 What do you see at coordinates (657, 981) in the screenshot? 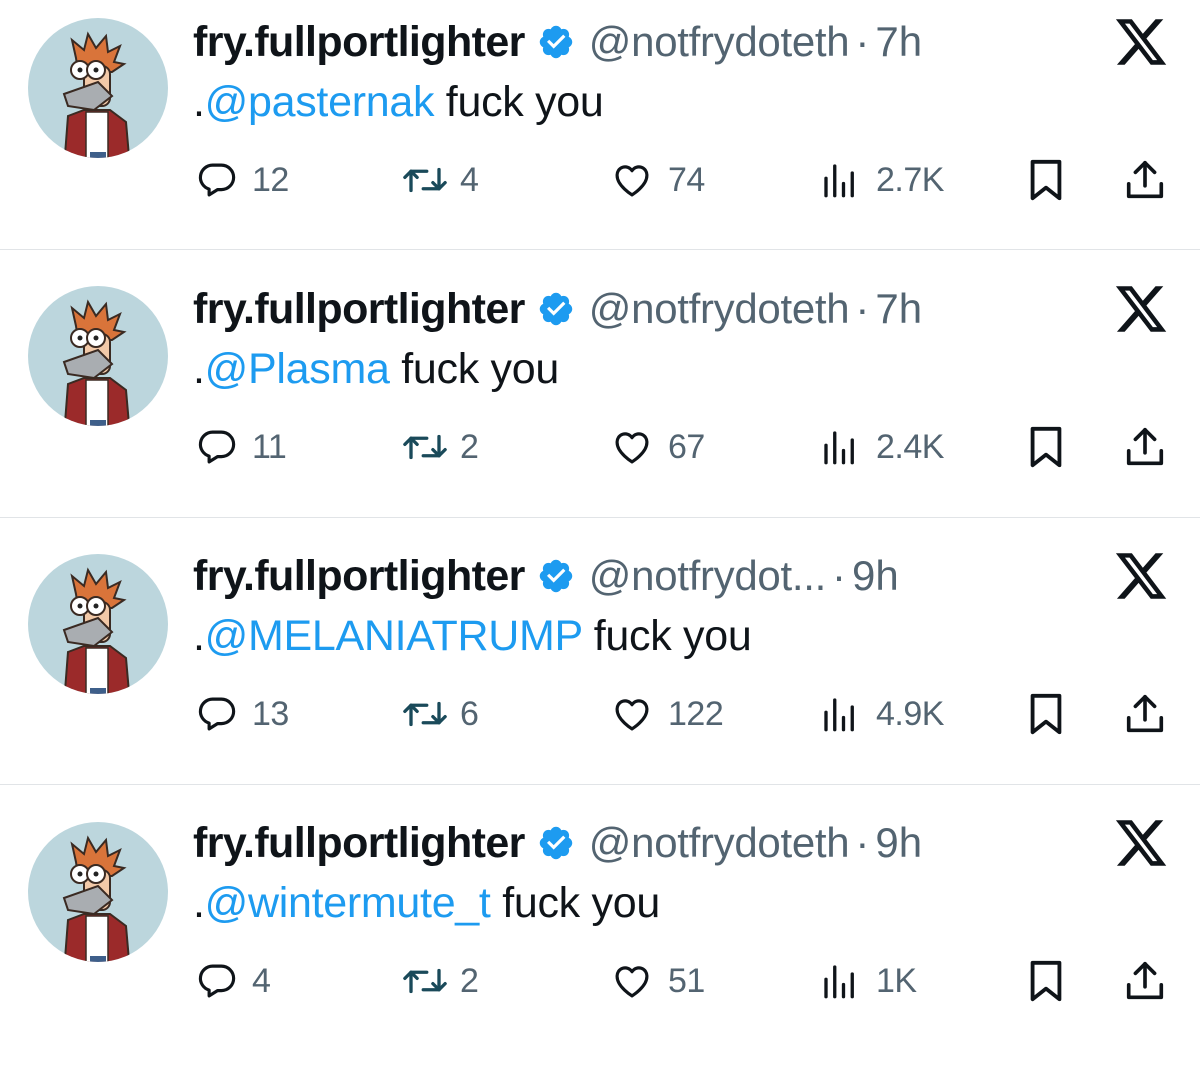
I see `like-button: 51` at bounding box center [657, 981].